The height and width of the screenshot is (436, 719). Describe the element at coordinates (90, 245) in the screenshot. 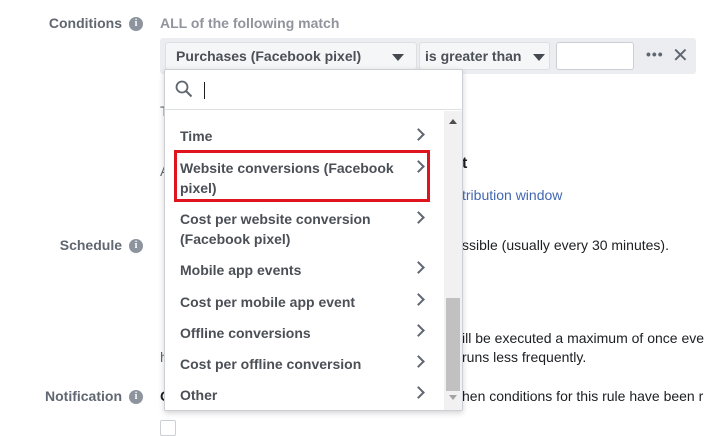

I see `schedule-label: Schedule` at that location.